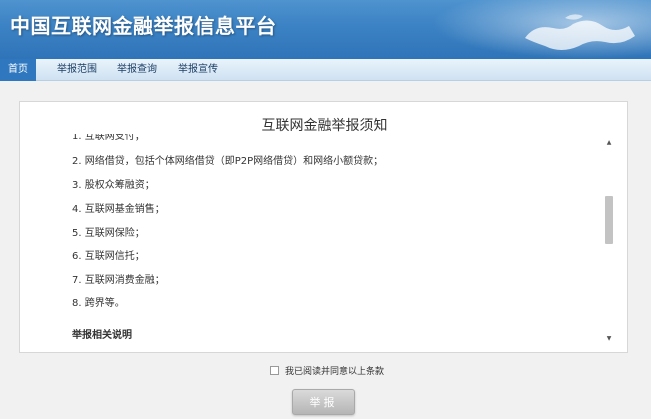 This screenshot has width=651, height=419. Describe the element at coordinates (323, 402) in the screenshot. I see `report-button: 举报` at that location.